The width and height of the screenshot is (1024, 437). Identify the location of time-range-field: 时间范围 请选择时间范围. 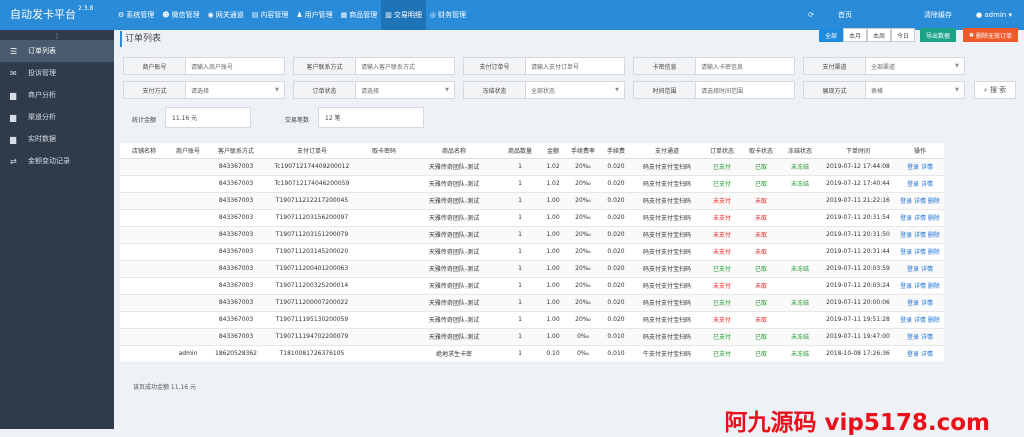
(714, 90).